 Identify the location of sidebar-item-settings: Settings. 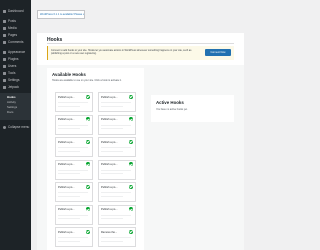
(15, 80).